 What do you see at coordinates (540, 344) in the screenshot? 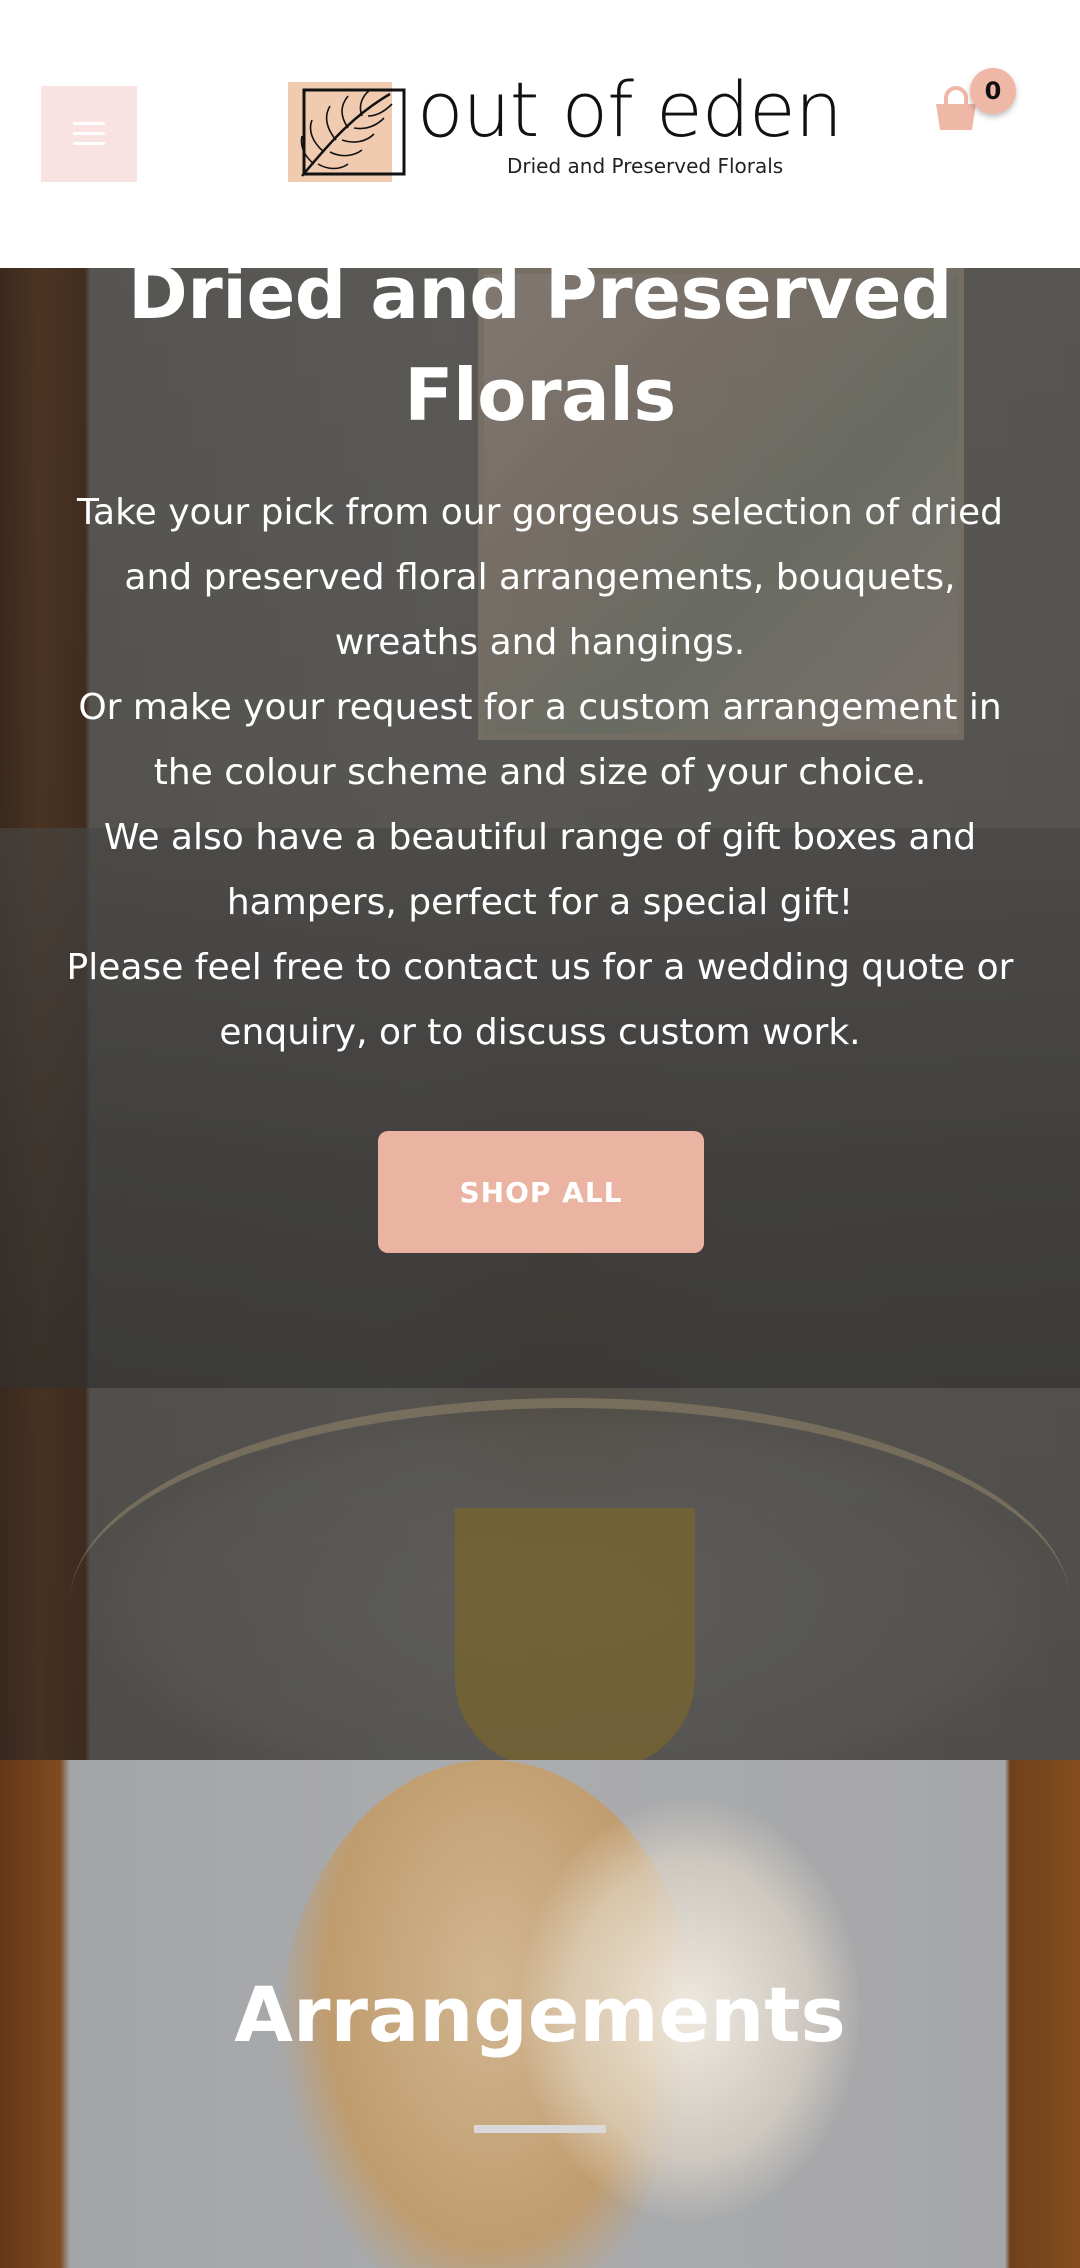
I see `hero-title: Dried and Preserved Florals` at bounding box center [540, 344].